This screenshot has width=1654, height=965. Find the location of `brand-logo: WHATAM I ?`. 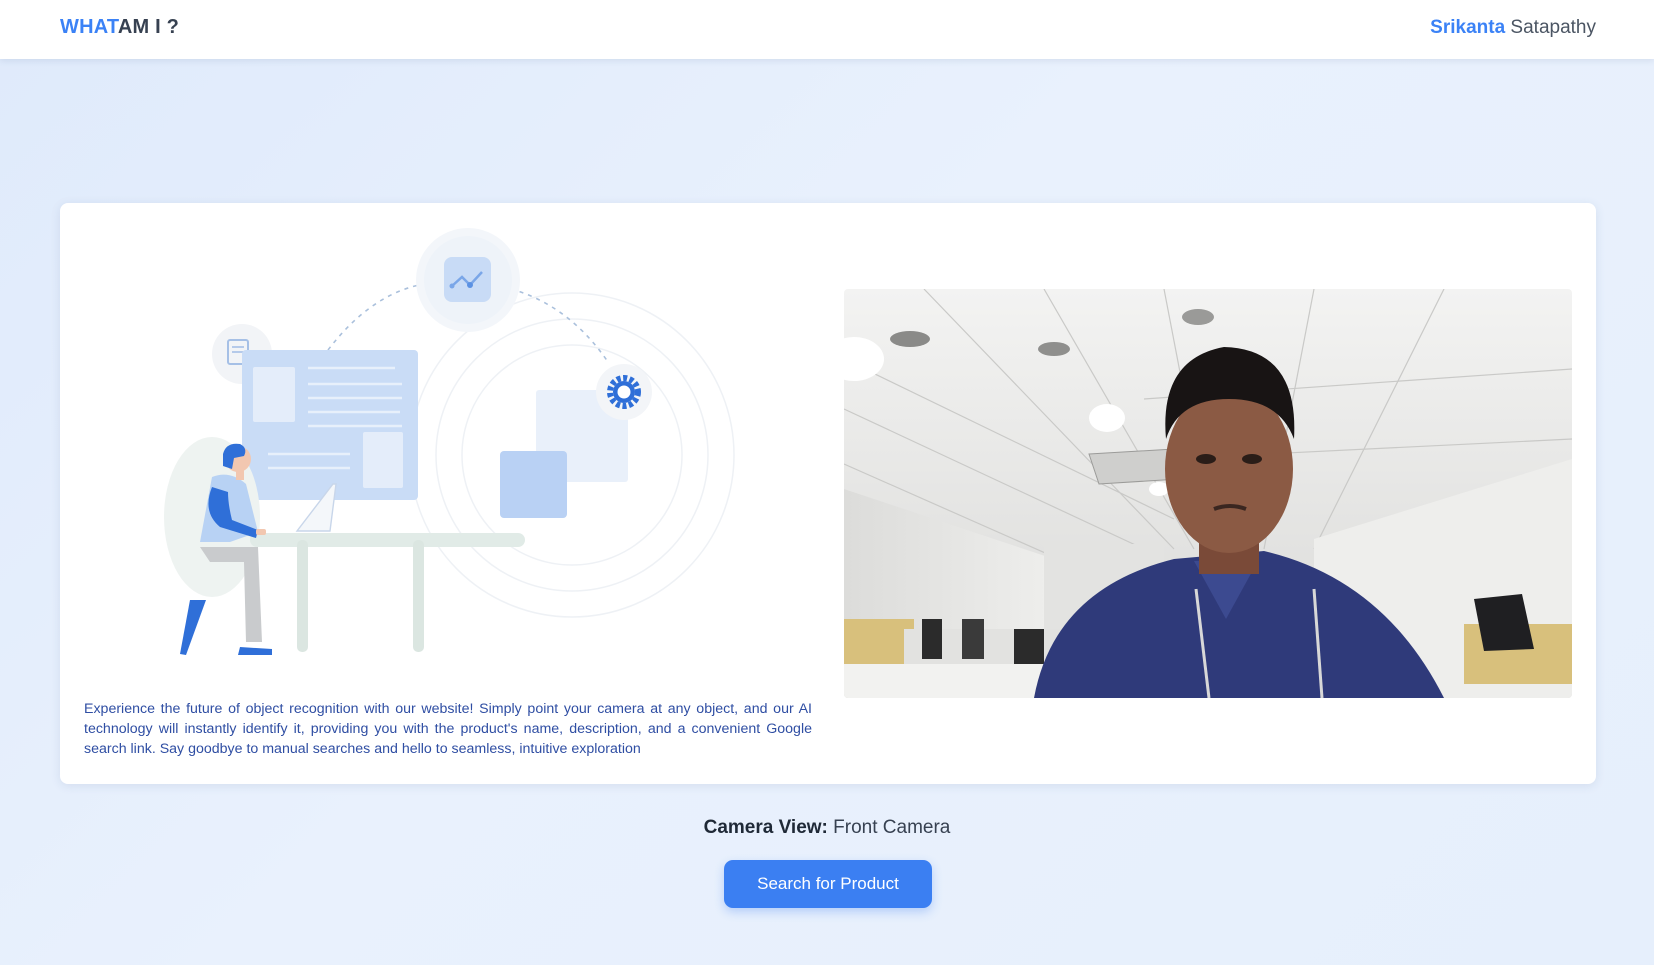

brand-logo: WHATAM I ? is located at coordinates (119, 27).